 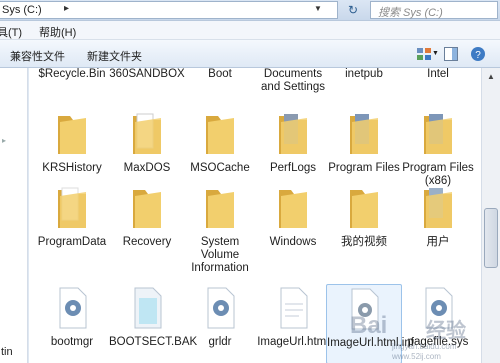 I want to click on folder-item: ProgramData, so click(x=72, y=216).